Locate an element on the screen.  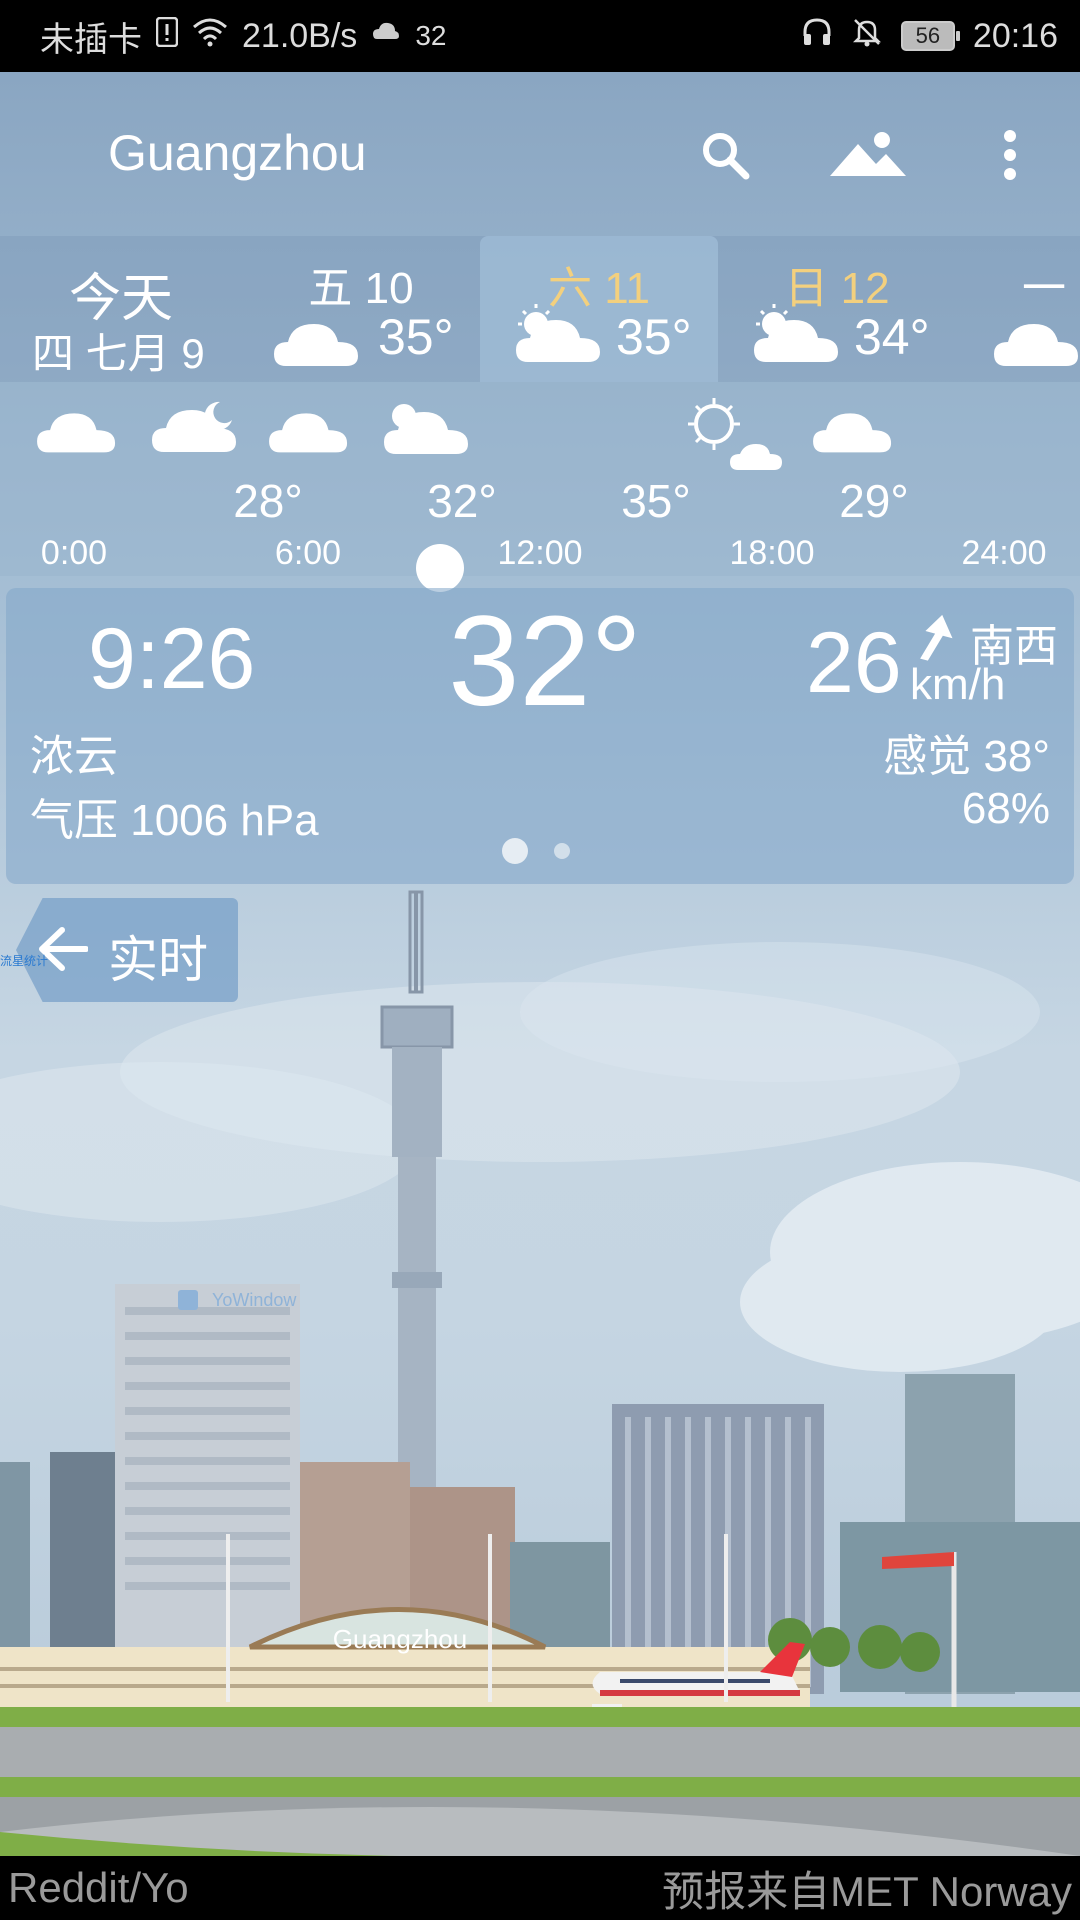
day-tabs: 今天 四 七月 9 五 10 35° 六 11 35° 日 12 34° 一 is located at coordinates (540, 309).